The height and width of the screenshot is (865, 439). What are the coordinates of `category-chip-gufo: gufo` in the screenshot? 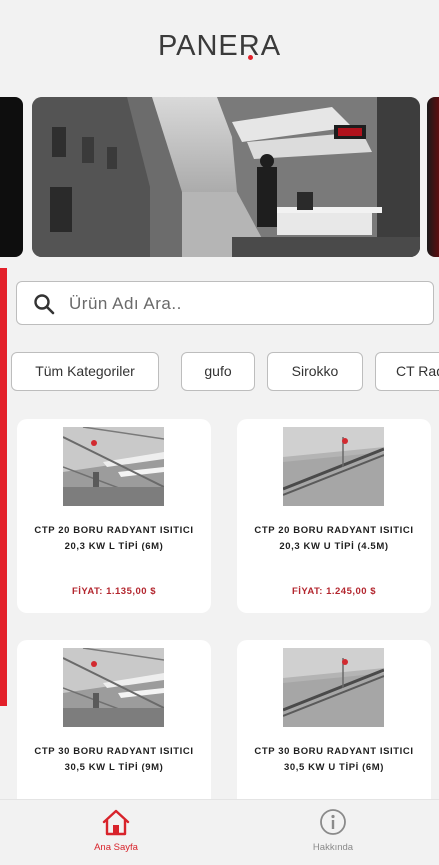 It's located at (218, 371).